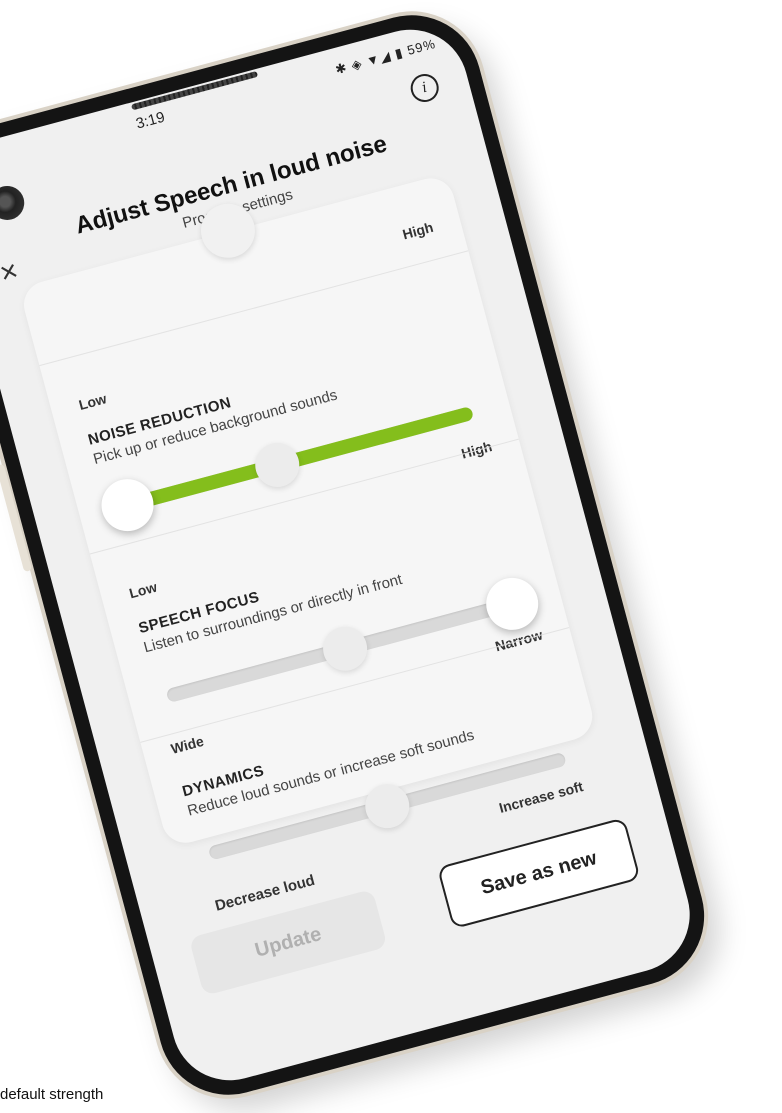  I want to click on info-icon: i, so click(424, 88).